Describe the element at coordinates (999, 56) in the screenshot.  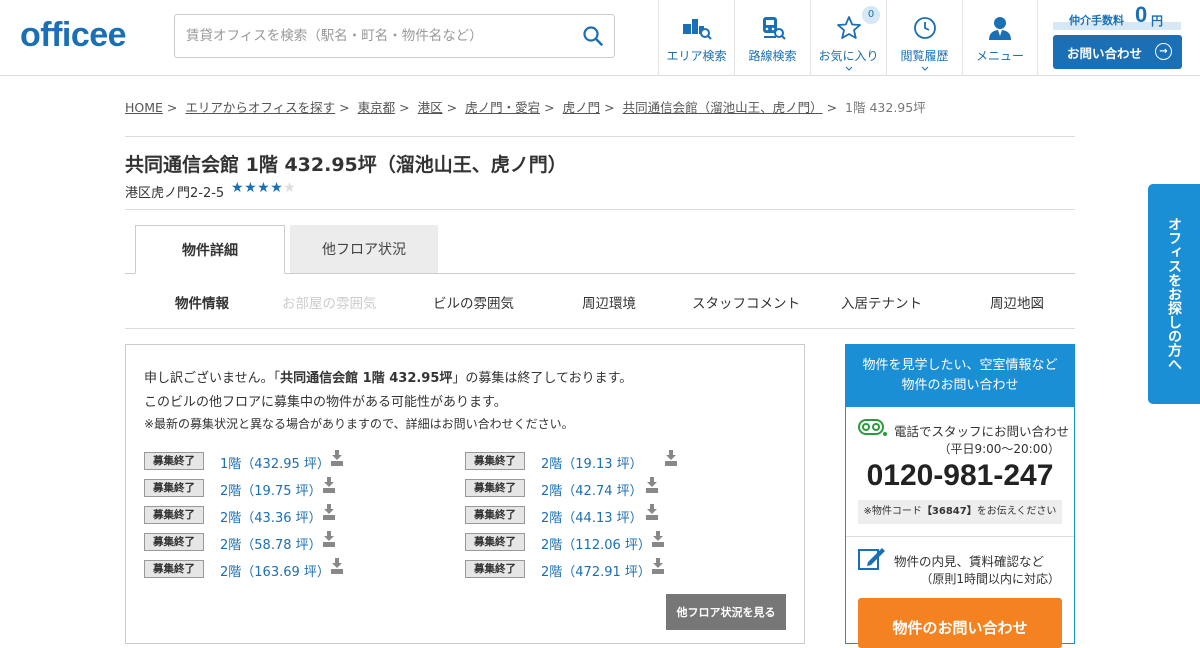
I see `nav-label: メニュー` at that location.